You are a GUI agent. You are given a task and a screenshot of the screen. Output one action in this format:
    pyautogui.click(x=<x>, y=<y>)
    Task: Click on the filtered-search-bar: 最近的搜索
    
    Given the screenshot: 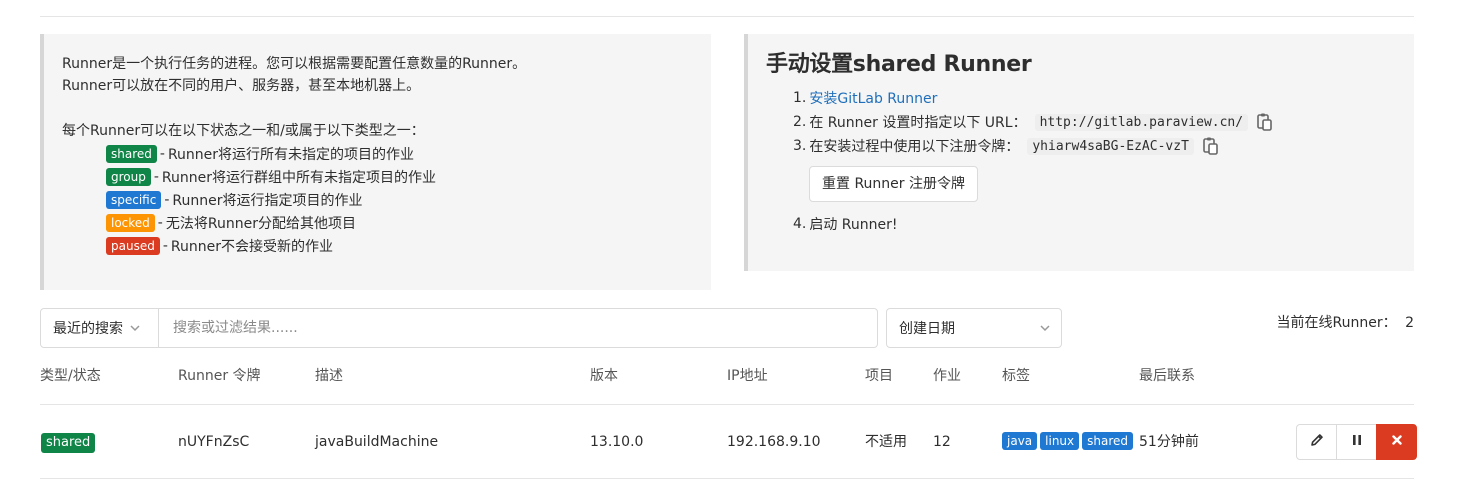 What is the action you would take?
    pyautogui.click(x=459, y=328)
    